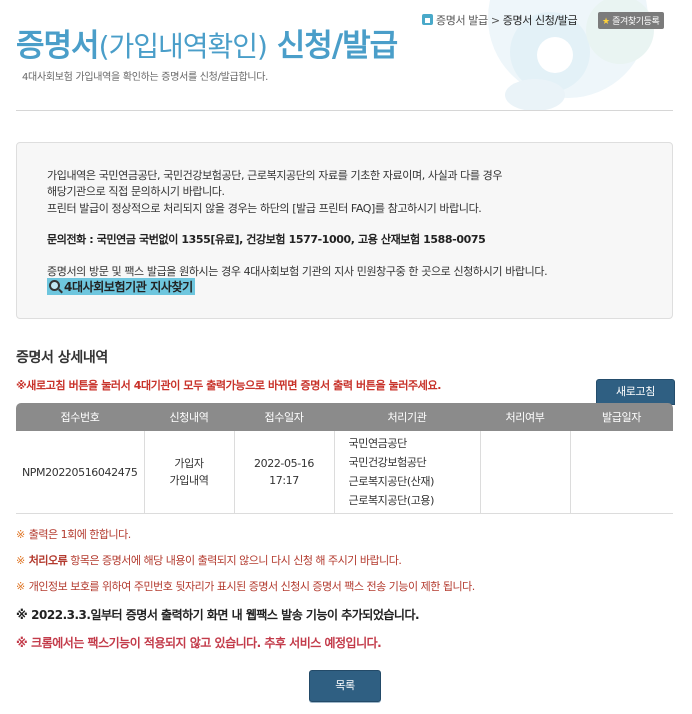 This screenshot has height=714, width=692. What do you see at coordinates (73, 534) in the screenshot?
I see `note-item: ※ 출력은 1회에 한합니다.` at bounding box center [73, 534].